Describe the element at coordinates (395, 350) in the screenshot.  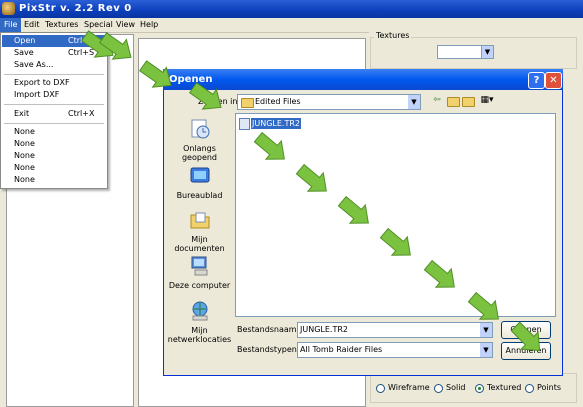
I see `filetype-dropdown: All Tomb Raider Files ▼` at that location.